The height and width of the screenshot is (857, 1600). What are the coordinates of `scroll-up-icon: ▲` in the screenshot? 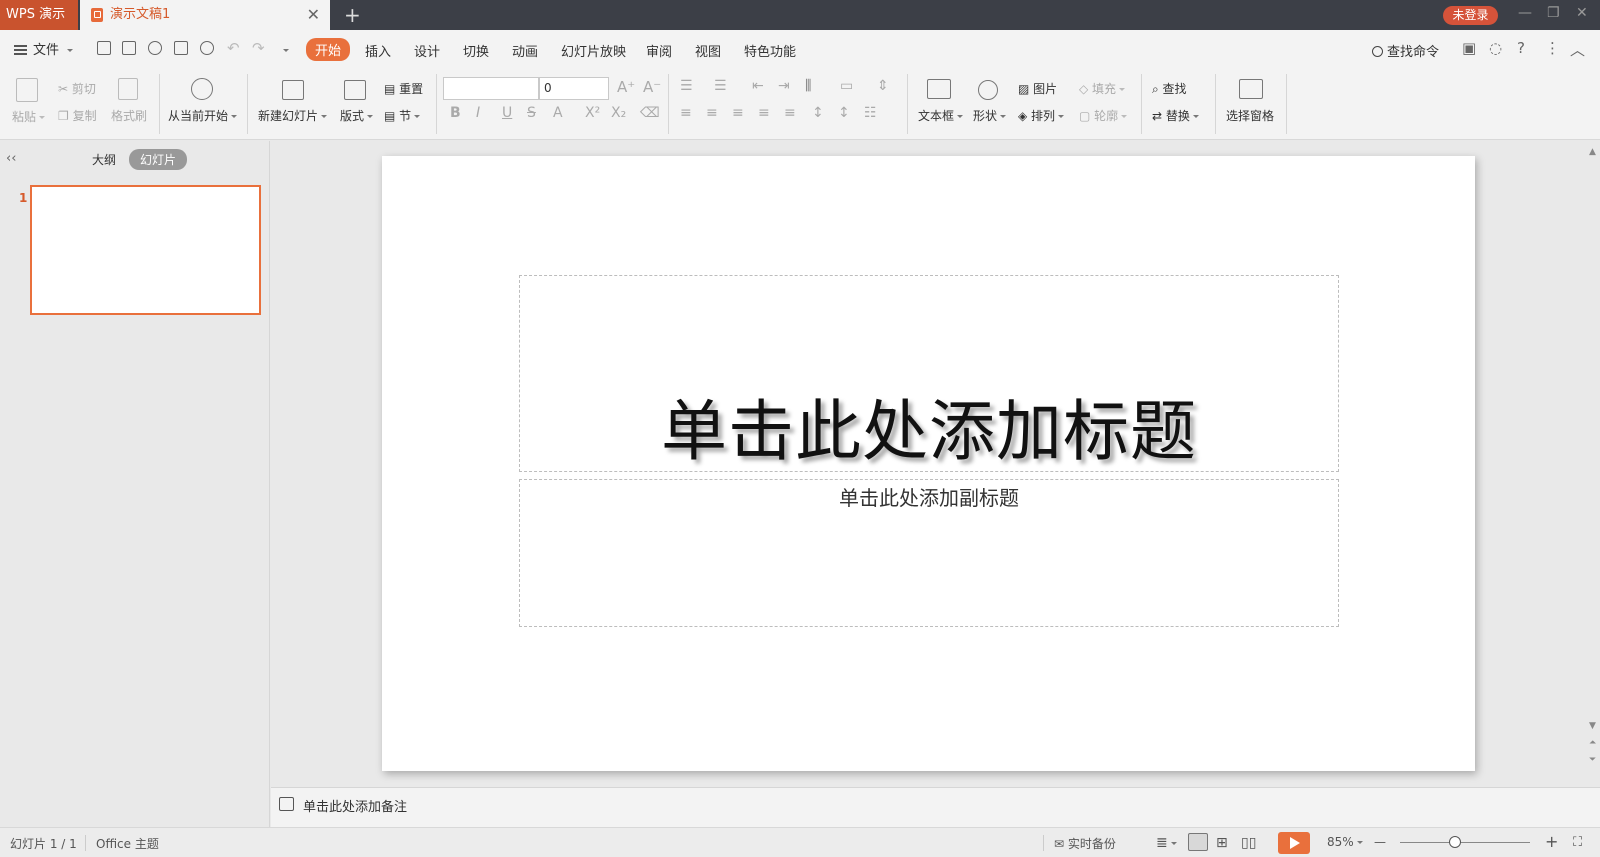 It's located at (1592, 152).